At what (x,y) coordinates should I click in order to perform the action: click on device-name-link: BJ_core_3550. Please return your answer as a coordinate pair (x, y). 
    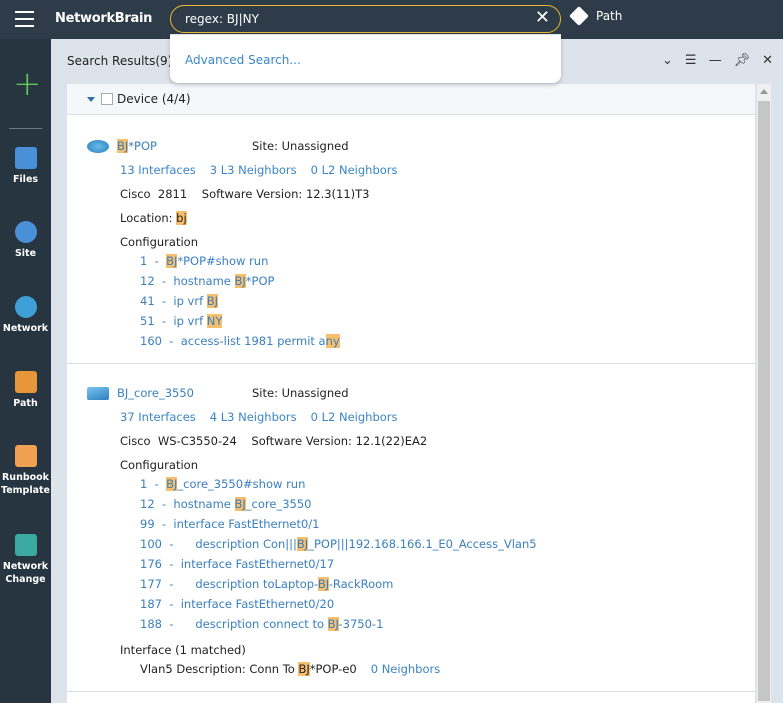
    Looking at the image, I should click on (184, 393).